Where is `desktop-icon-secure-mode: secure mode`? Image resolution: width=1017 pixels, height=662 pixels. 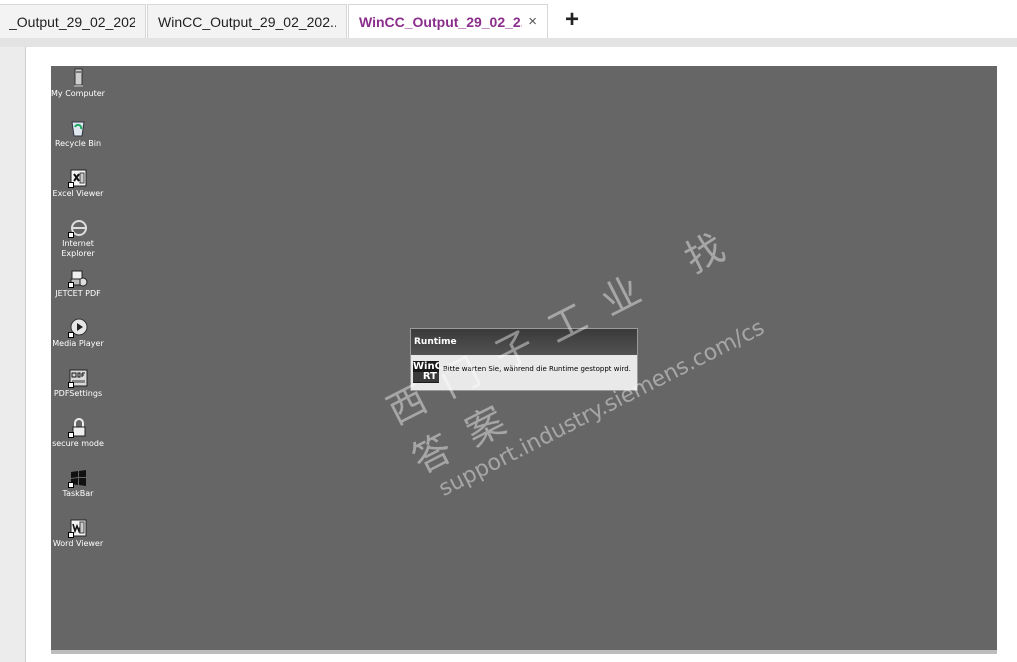
desktop-icon-secure-mode: secure mode is located at coordinates (78, 433).